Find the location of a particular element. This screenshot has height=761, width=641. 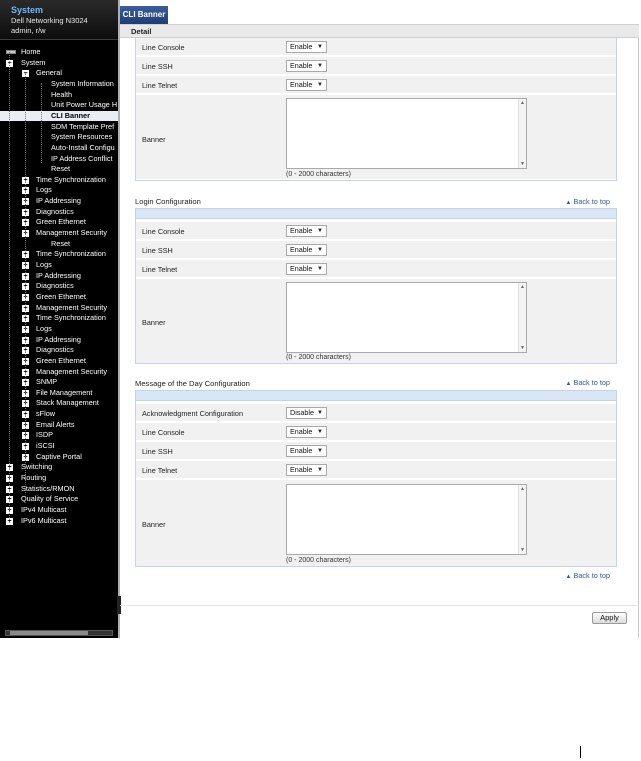

tree-item-label: Reset is located at coordinates (61, 169).